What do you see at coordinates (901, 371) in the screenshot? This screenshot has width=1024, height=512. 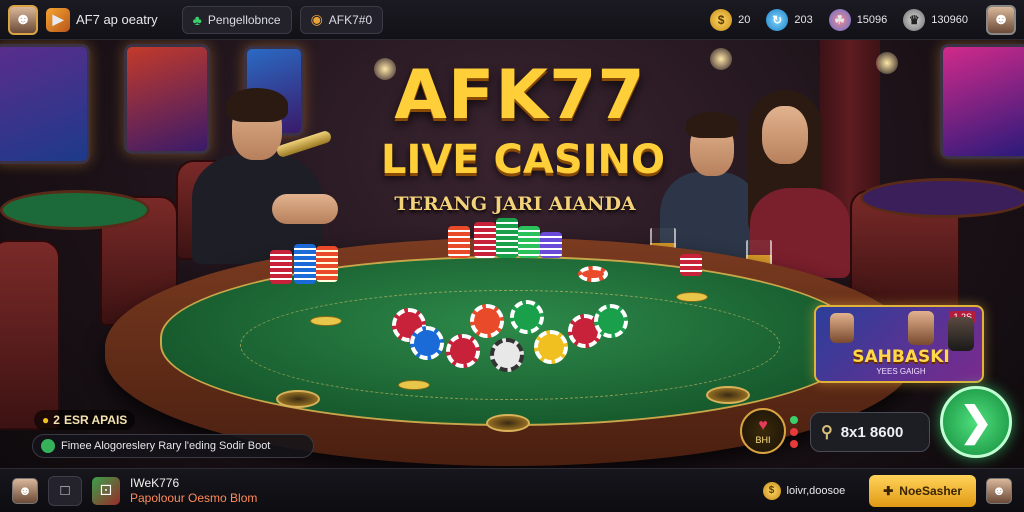 I see `promo-subtitle: YEES GAIGH` at bounding box center [901, 371].